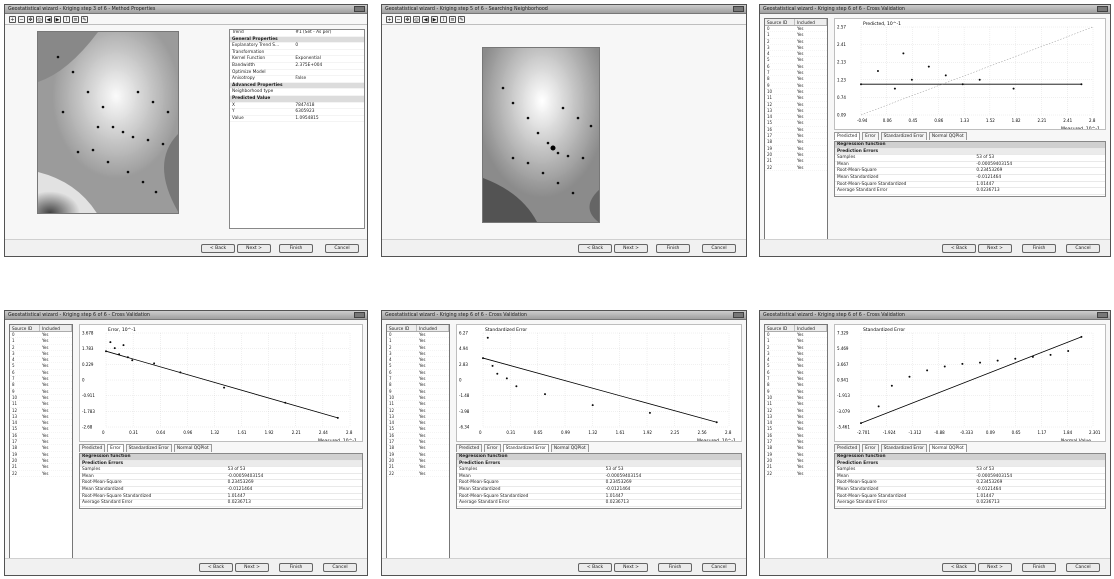 This screenshot has height=579, width=1114. I want to click on property-row: Neighborhood type, so click(297, 92).